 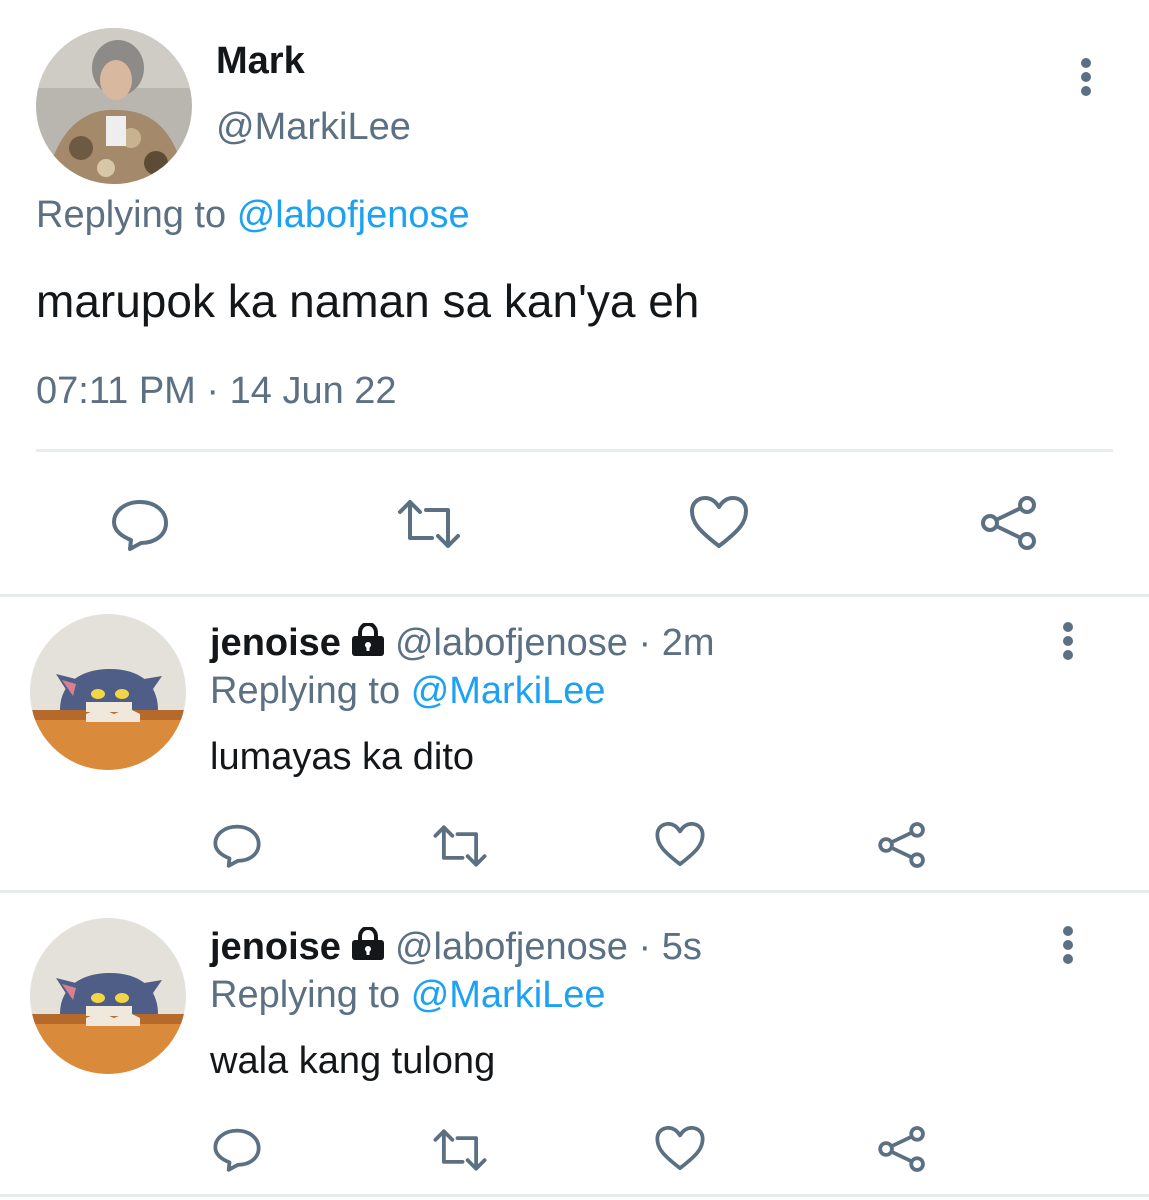 I want to click on tweet-time: 07:11 PM, so click(x=116, y=391).